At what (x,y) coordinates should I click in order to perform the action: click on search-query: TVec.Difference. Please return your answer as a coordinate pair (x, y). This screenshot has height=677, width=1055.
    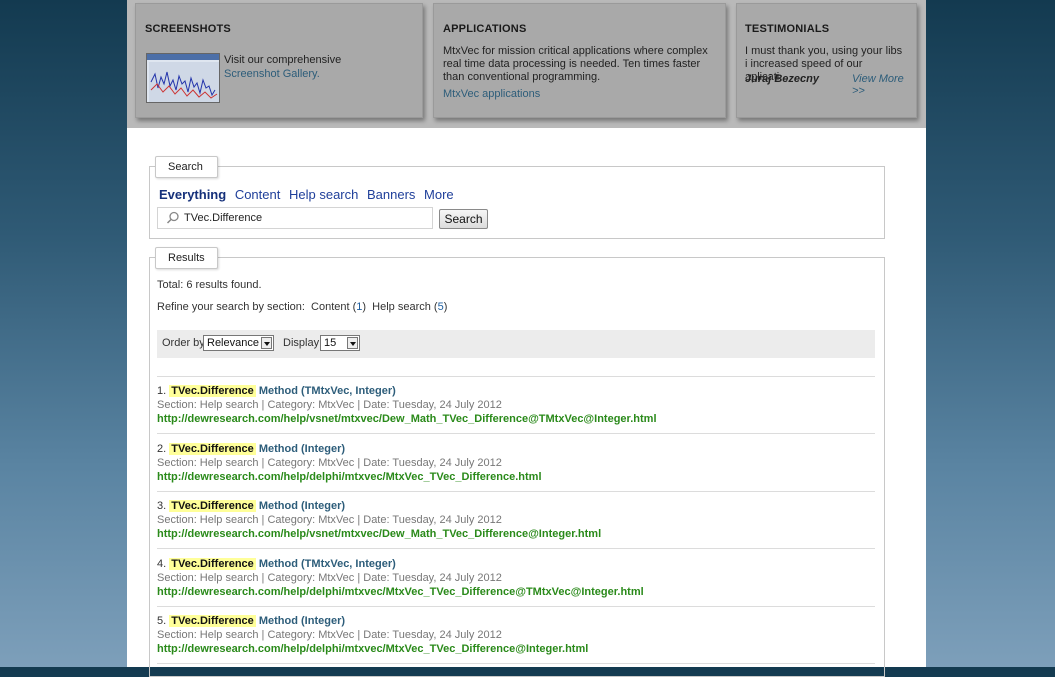
    Looking at the image, I should click on (223, 218).